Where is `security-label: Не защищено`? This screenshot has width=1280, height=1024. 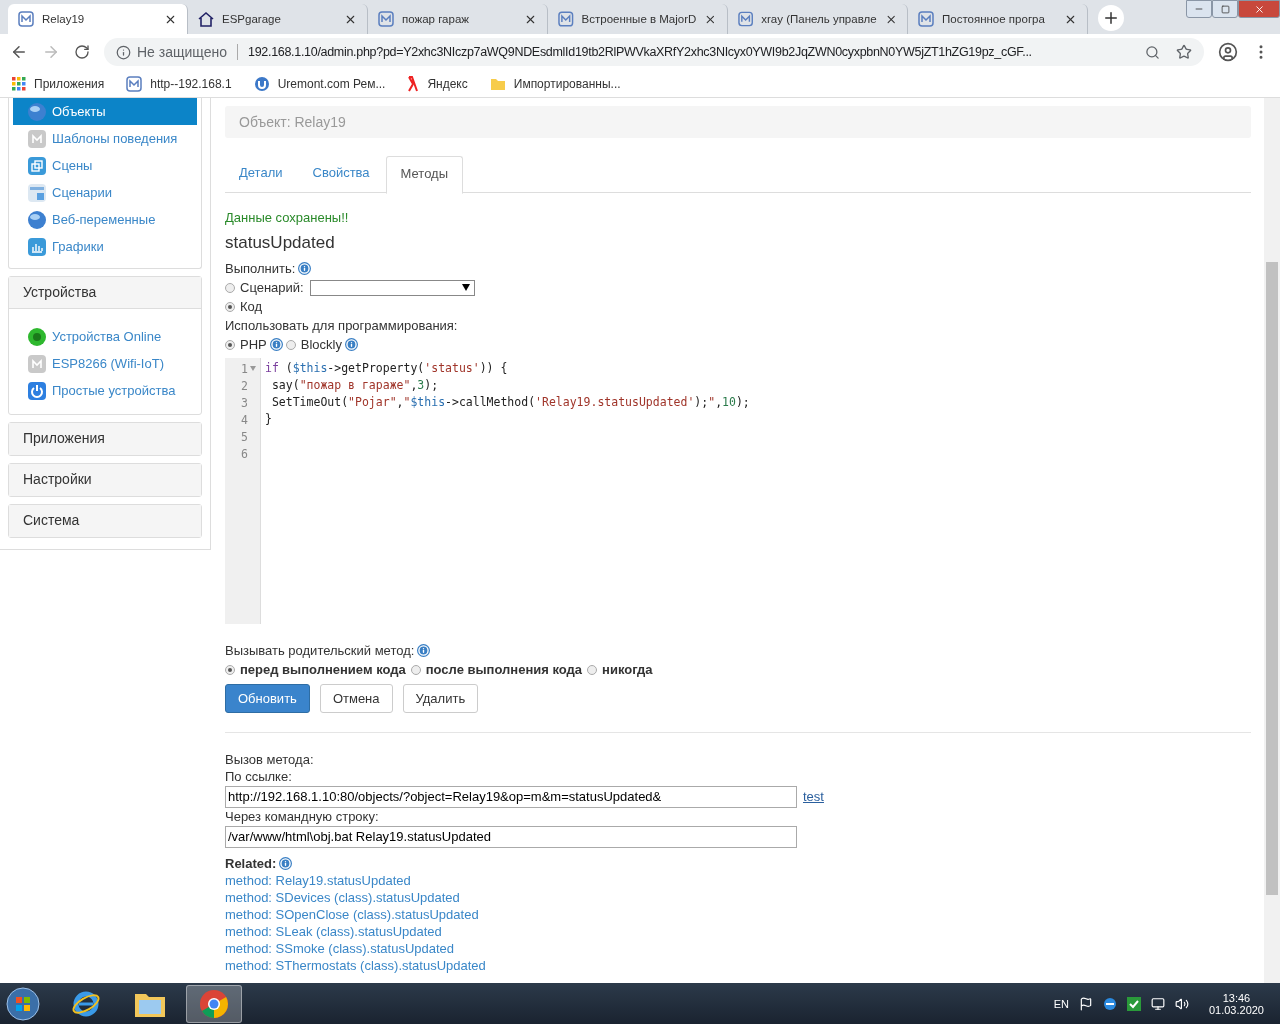 security-label: Не защищено is located at coordinates (182, 52).